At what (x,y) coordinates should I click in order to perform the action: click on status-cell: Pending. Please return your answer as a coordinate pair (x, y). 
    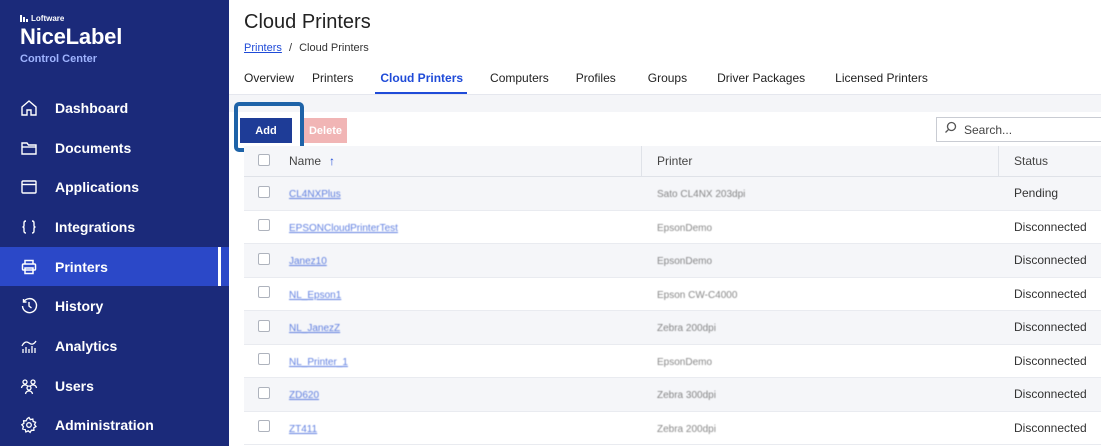
    Looking at the image, I should click on (1036, 193).